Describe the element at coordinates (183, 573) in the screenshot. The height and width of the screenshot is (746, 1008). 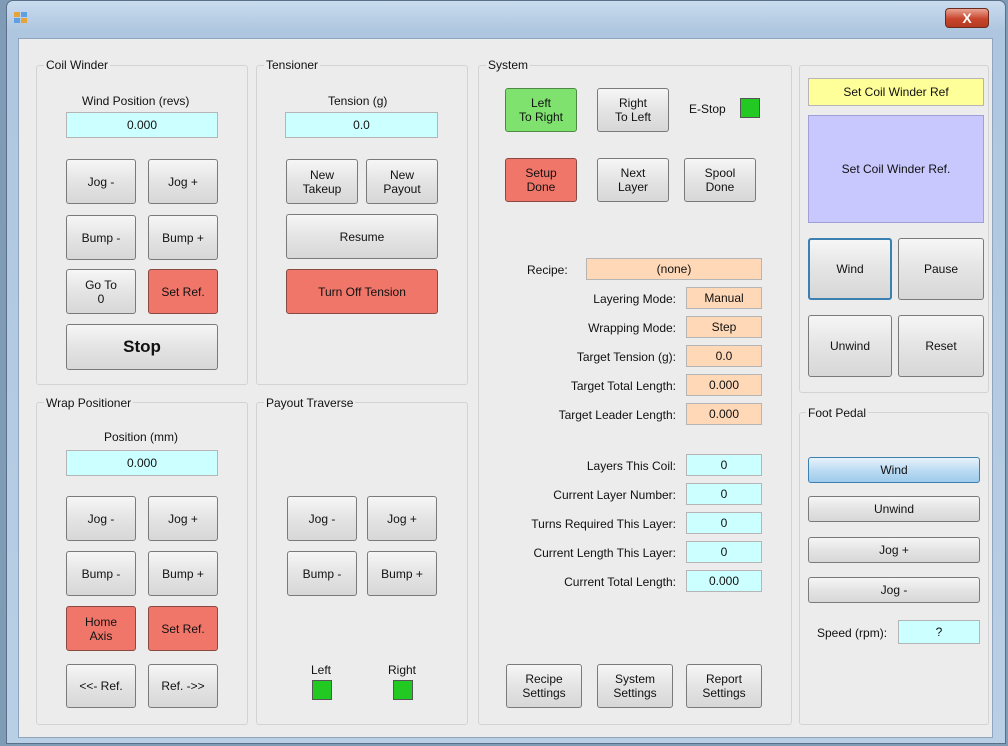
I see `wrap-bump-plus-button: Bump +` at that location.